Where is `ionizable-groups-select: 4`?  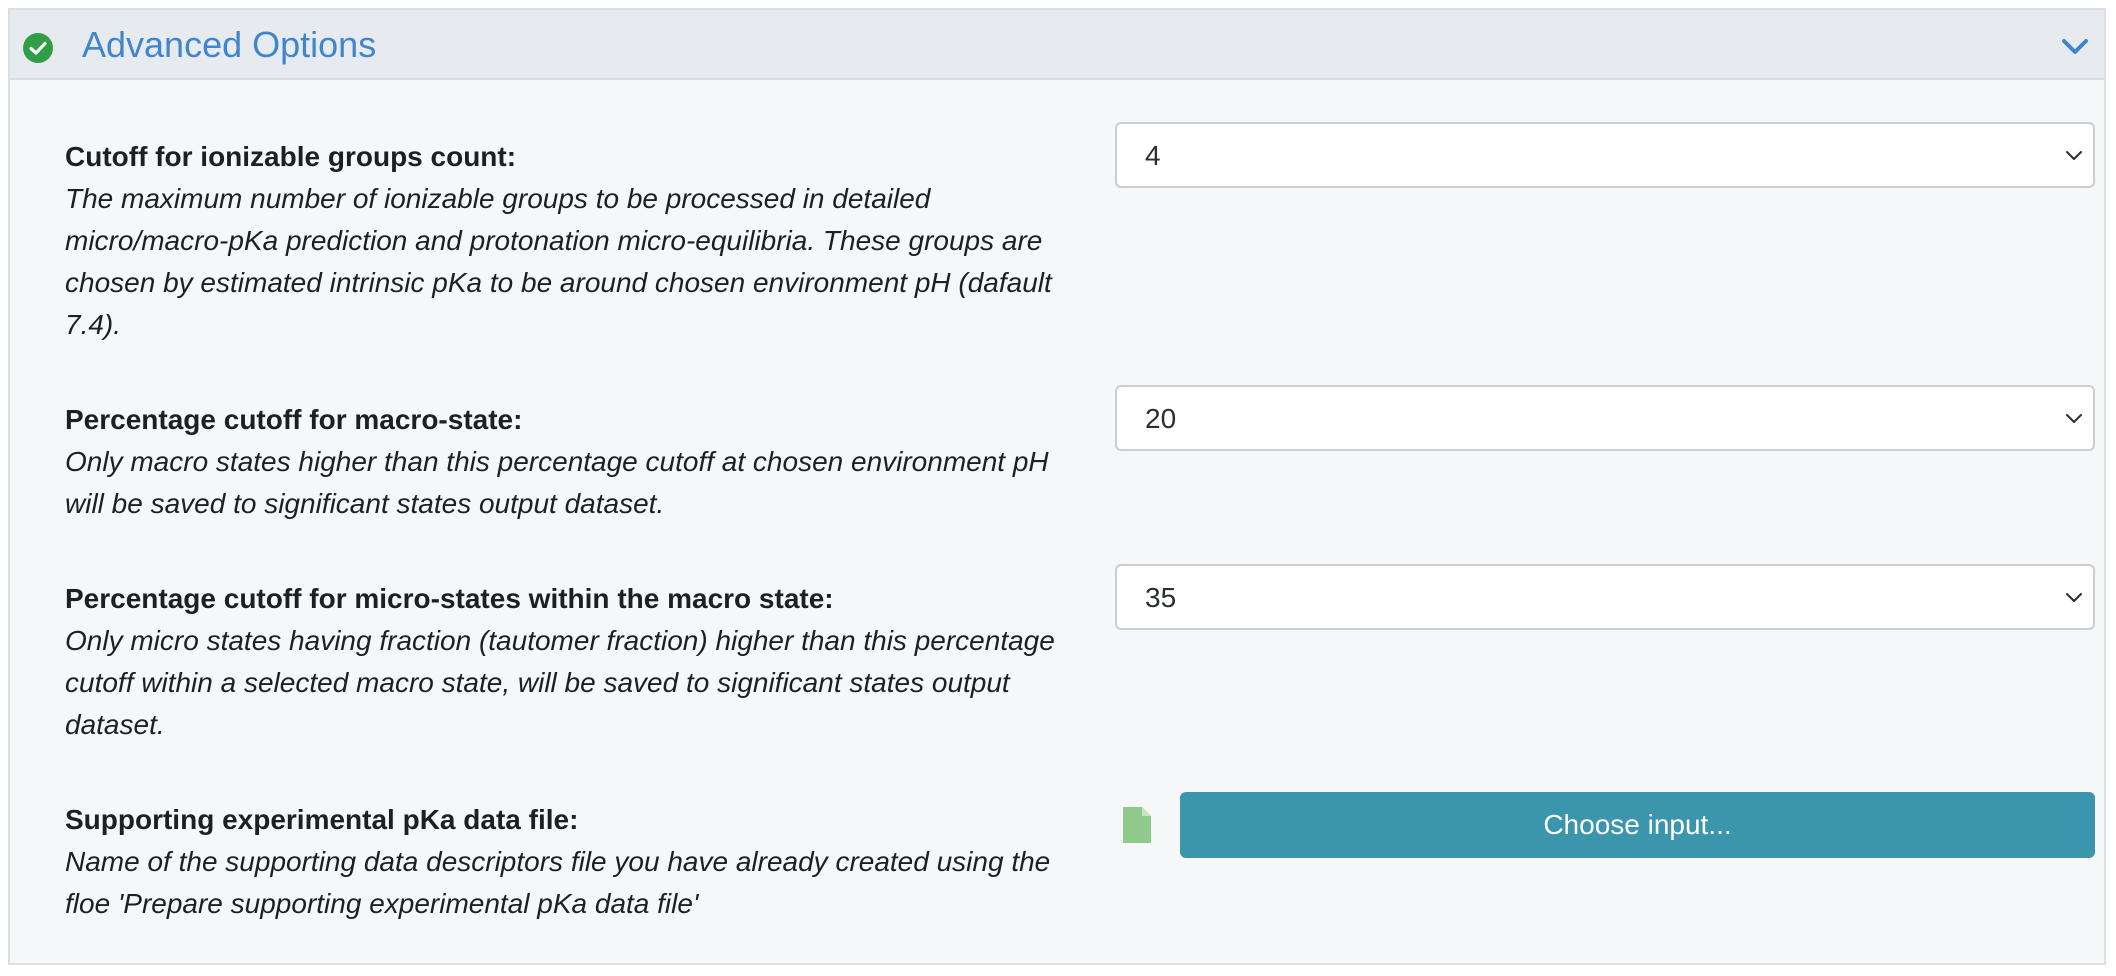
ionizable-groups-select: 4 is located at coordinates (1605, 155).